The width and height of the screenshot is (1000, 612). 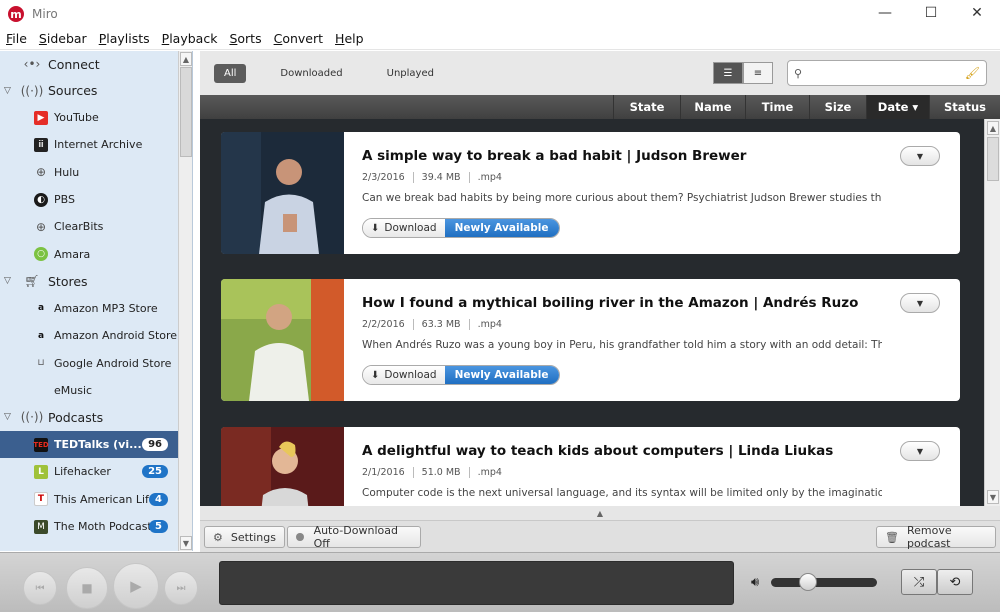 I want to click on skip-back-icon: ⏮︎, so click(x=40, y=588).